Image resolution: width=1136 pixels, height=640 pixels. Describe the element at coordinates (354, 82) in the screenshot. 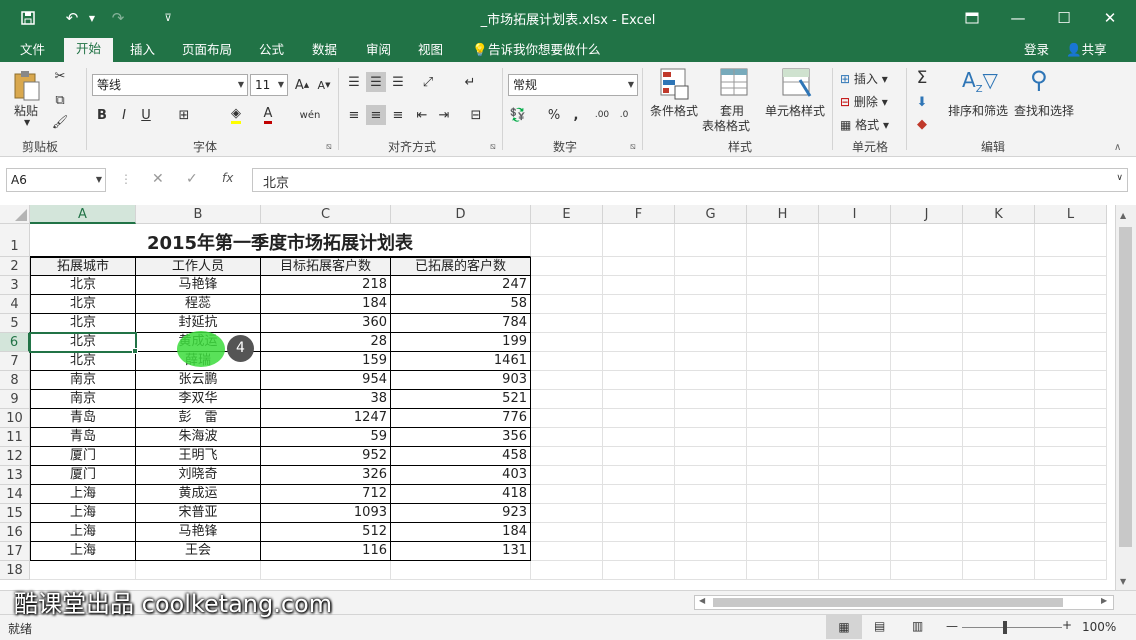

I see `align-top-icon: ☰` at that location.